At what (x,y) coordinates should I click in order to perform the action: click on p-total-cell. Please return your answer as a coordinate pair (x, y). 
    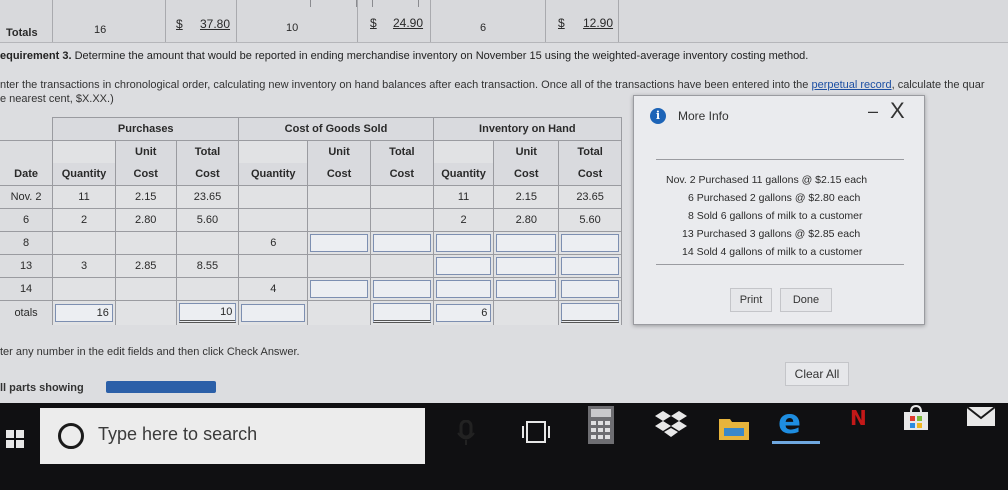
    Looking at the image, I should click on (207, 289).